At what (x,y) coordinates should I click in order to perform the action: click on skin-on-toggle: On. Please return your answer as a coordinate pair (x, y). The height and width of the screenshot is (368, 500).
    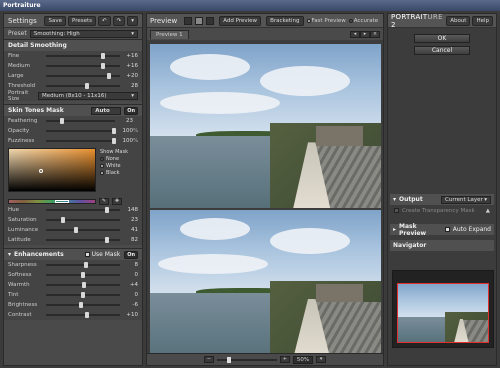
    Looking at the image, I should click on (131, 110).